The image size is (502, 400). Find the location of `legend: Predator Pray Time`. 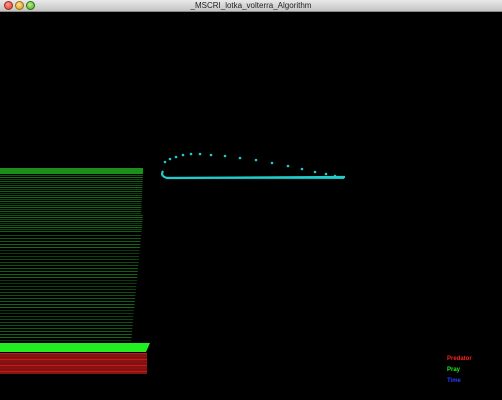

legend: Predator Pray Time is located at coordinates (459, 370).